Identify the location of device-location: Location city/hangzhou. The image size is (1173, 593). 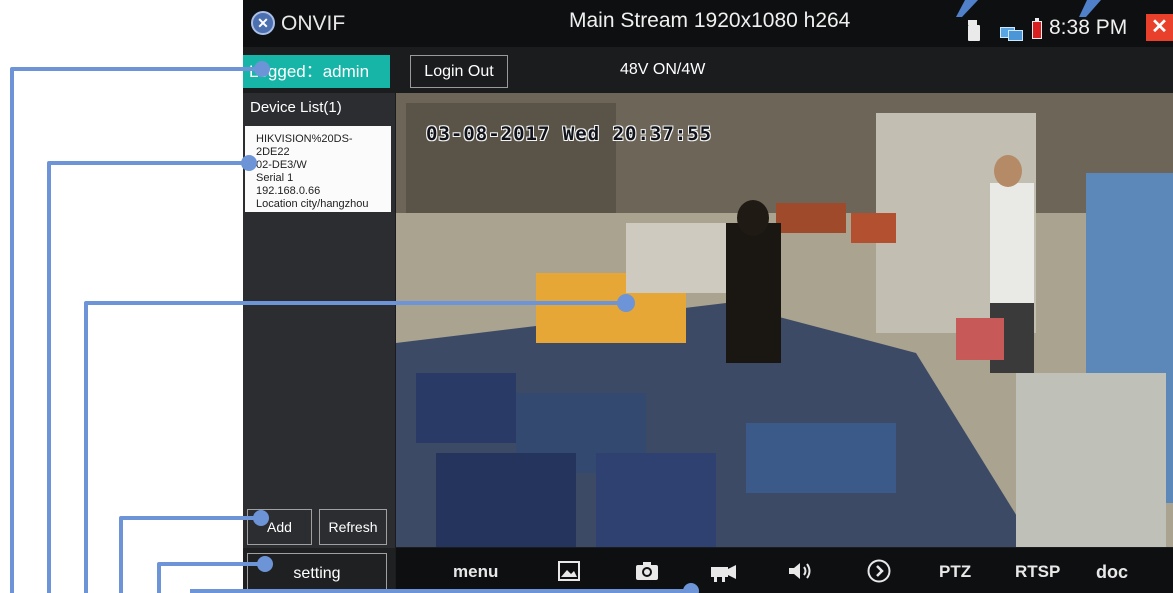
(312, 204).